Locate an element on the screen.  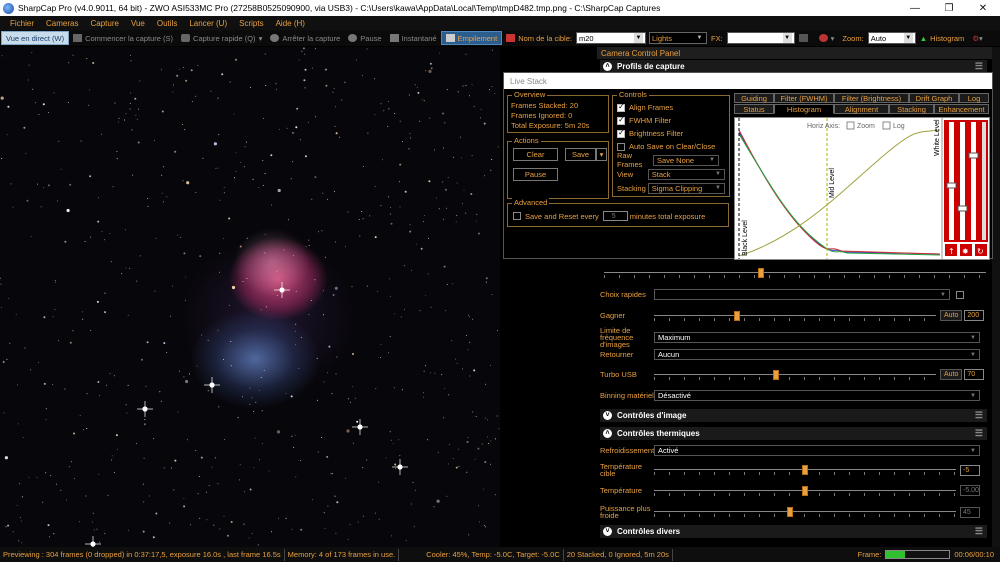
menu-launch: Lancer (U) is located at coordinates (208, 23).